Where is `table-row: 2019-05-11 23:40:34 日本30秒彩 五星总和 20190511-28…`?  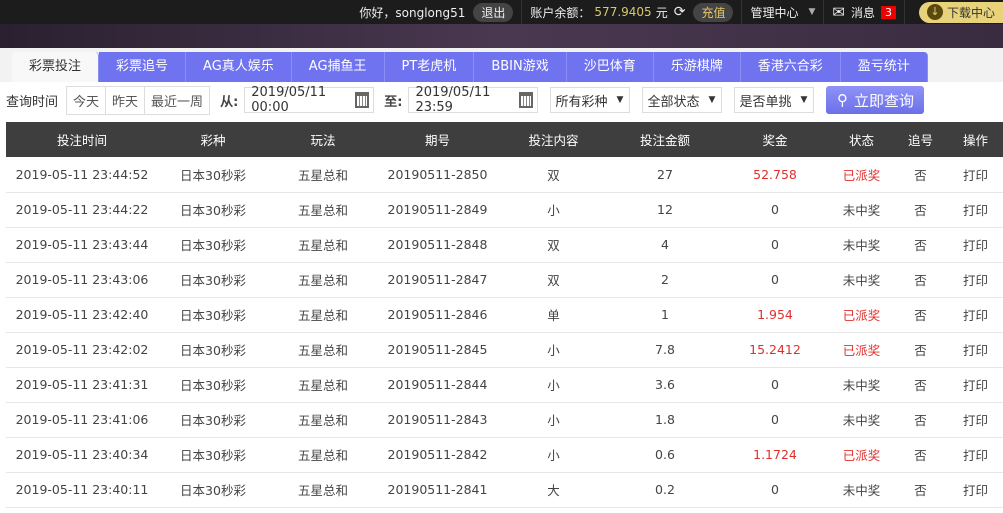 table-row: 2019-05-11 23:40:34 日本30秒彩 五星总和 20190511-28… is located at coordinates (504, 455).